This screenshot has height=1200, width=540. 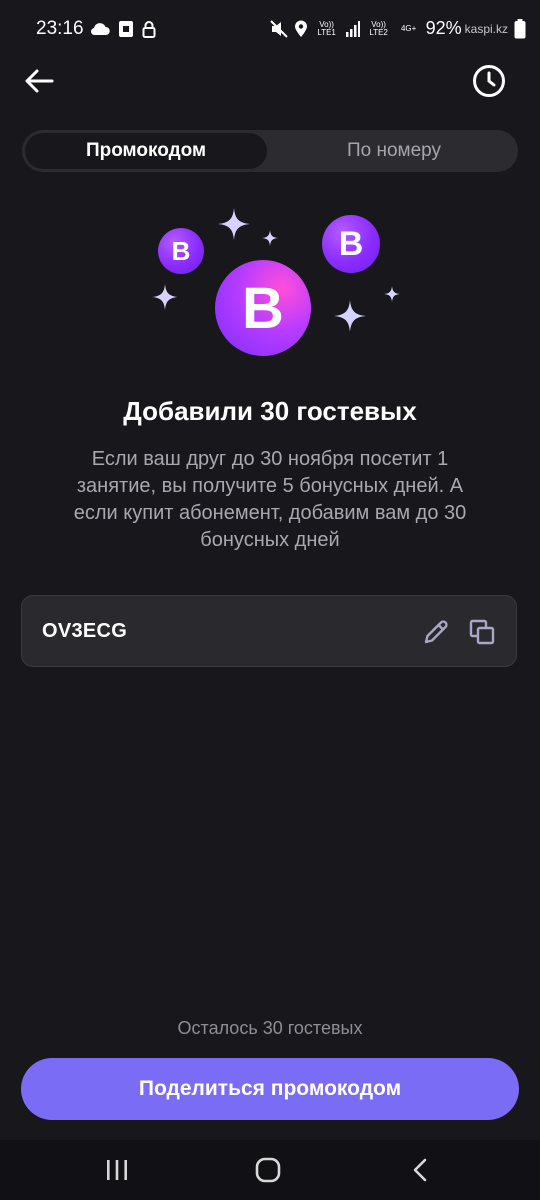 I want to click on status-system-icons: Vo)) LTE1 Vo)) LTE2 4G+ 92% kaspi.kz, so click(x=397, y=28).